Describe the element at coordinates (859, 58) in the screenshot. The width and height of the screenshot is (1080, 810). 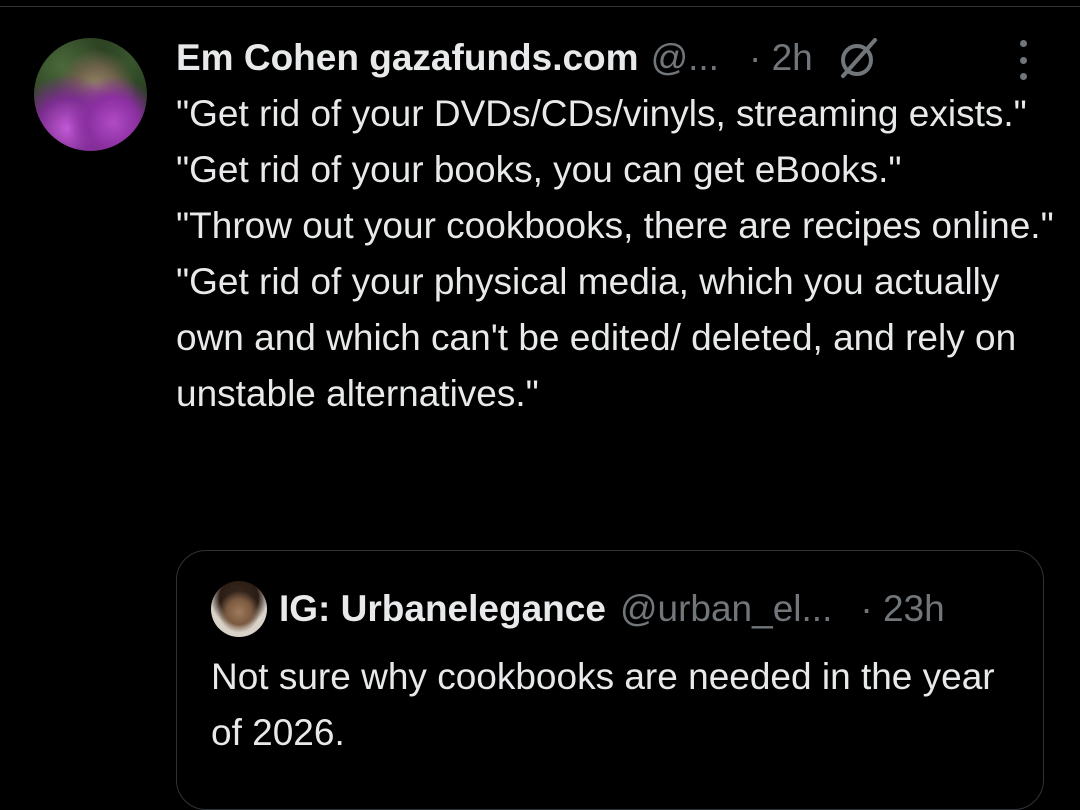
I see `grok-icon` at that location.